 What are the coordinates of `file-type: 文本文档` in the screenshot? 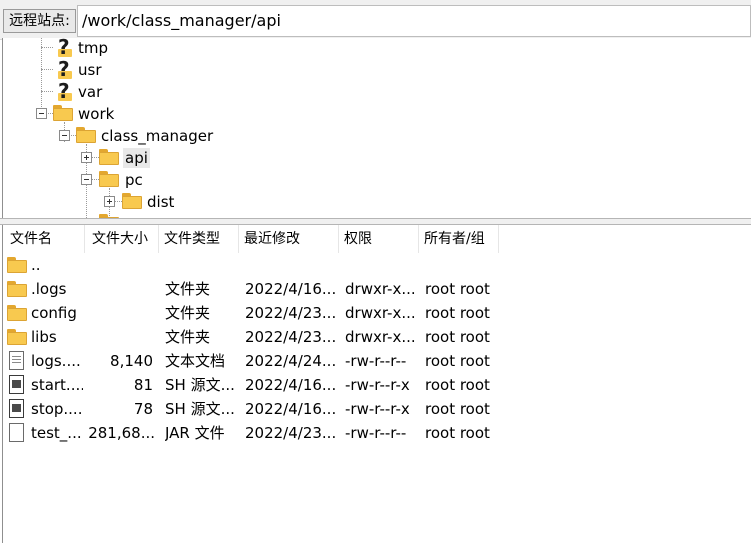 It's located at (195, 361).